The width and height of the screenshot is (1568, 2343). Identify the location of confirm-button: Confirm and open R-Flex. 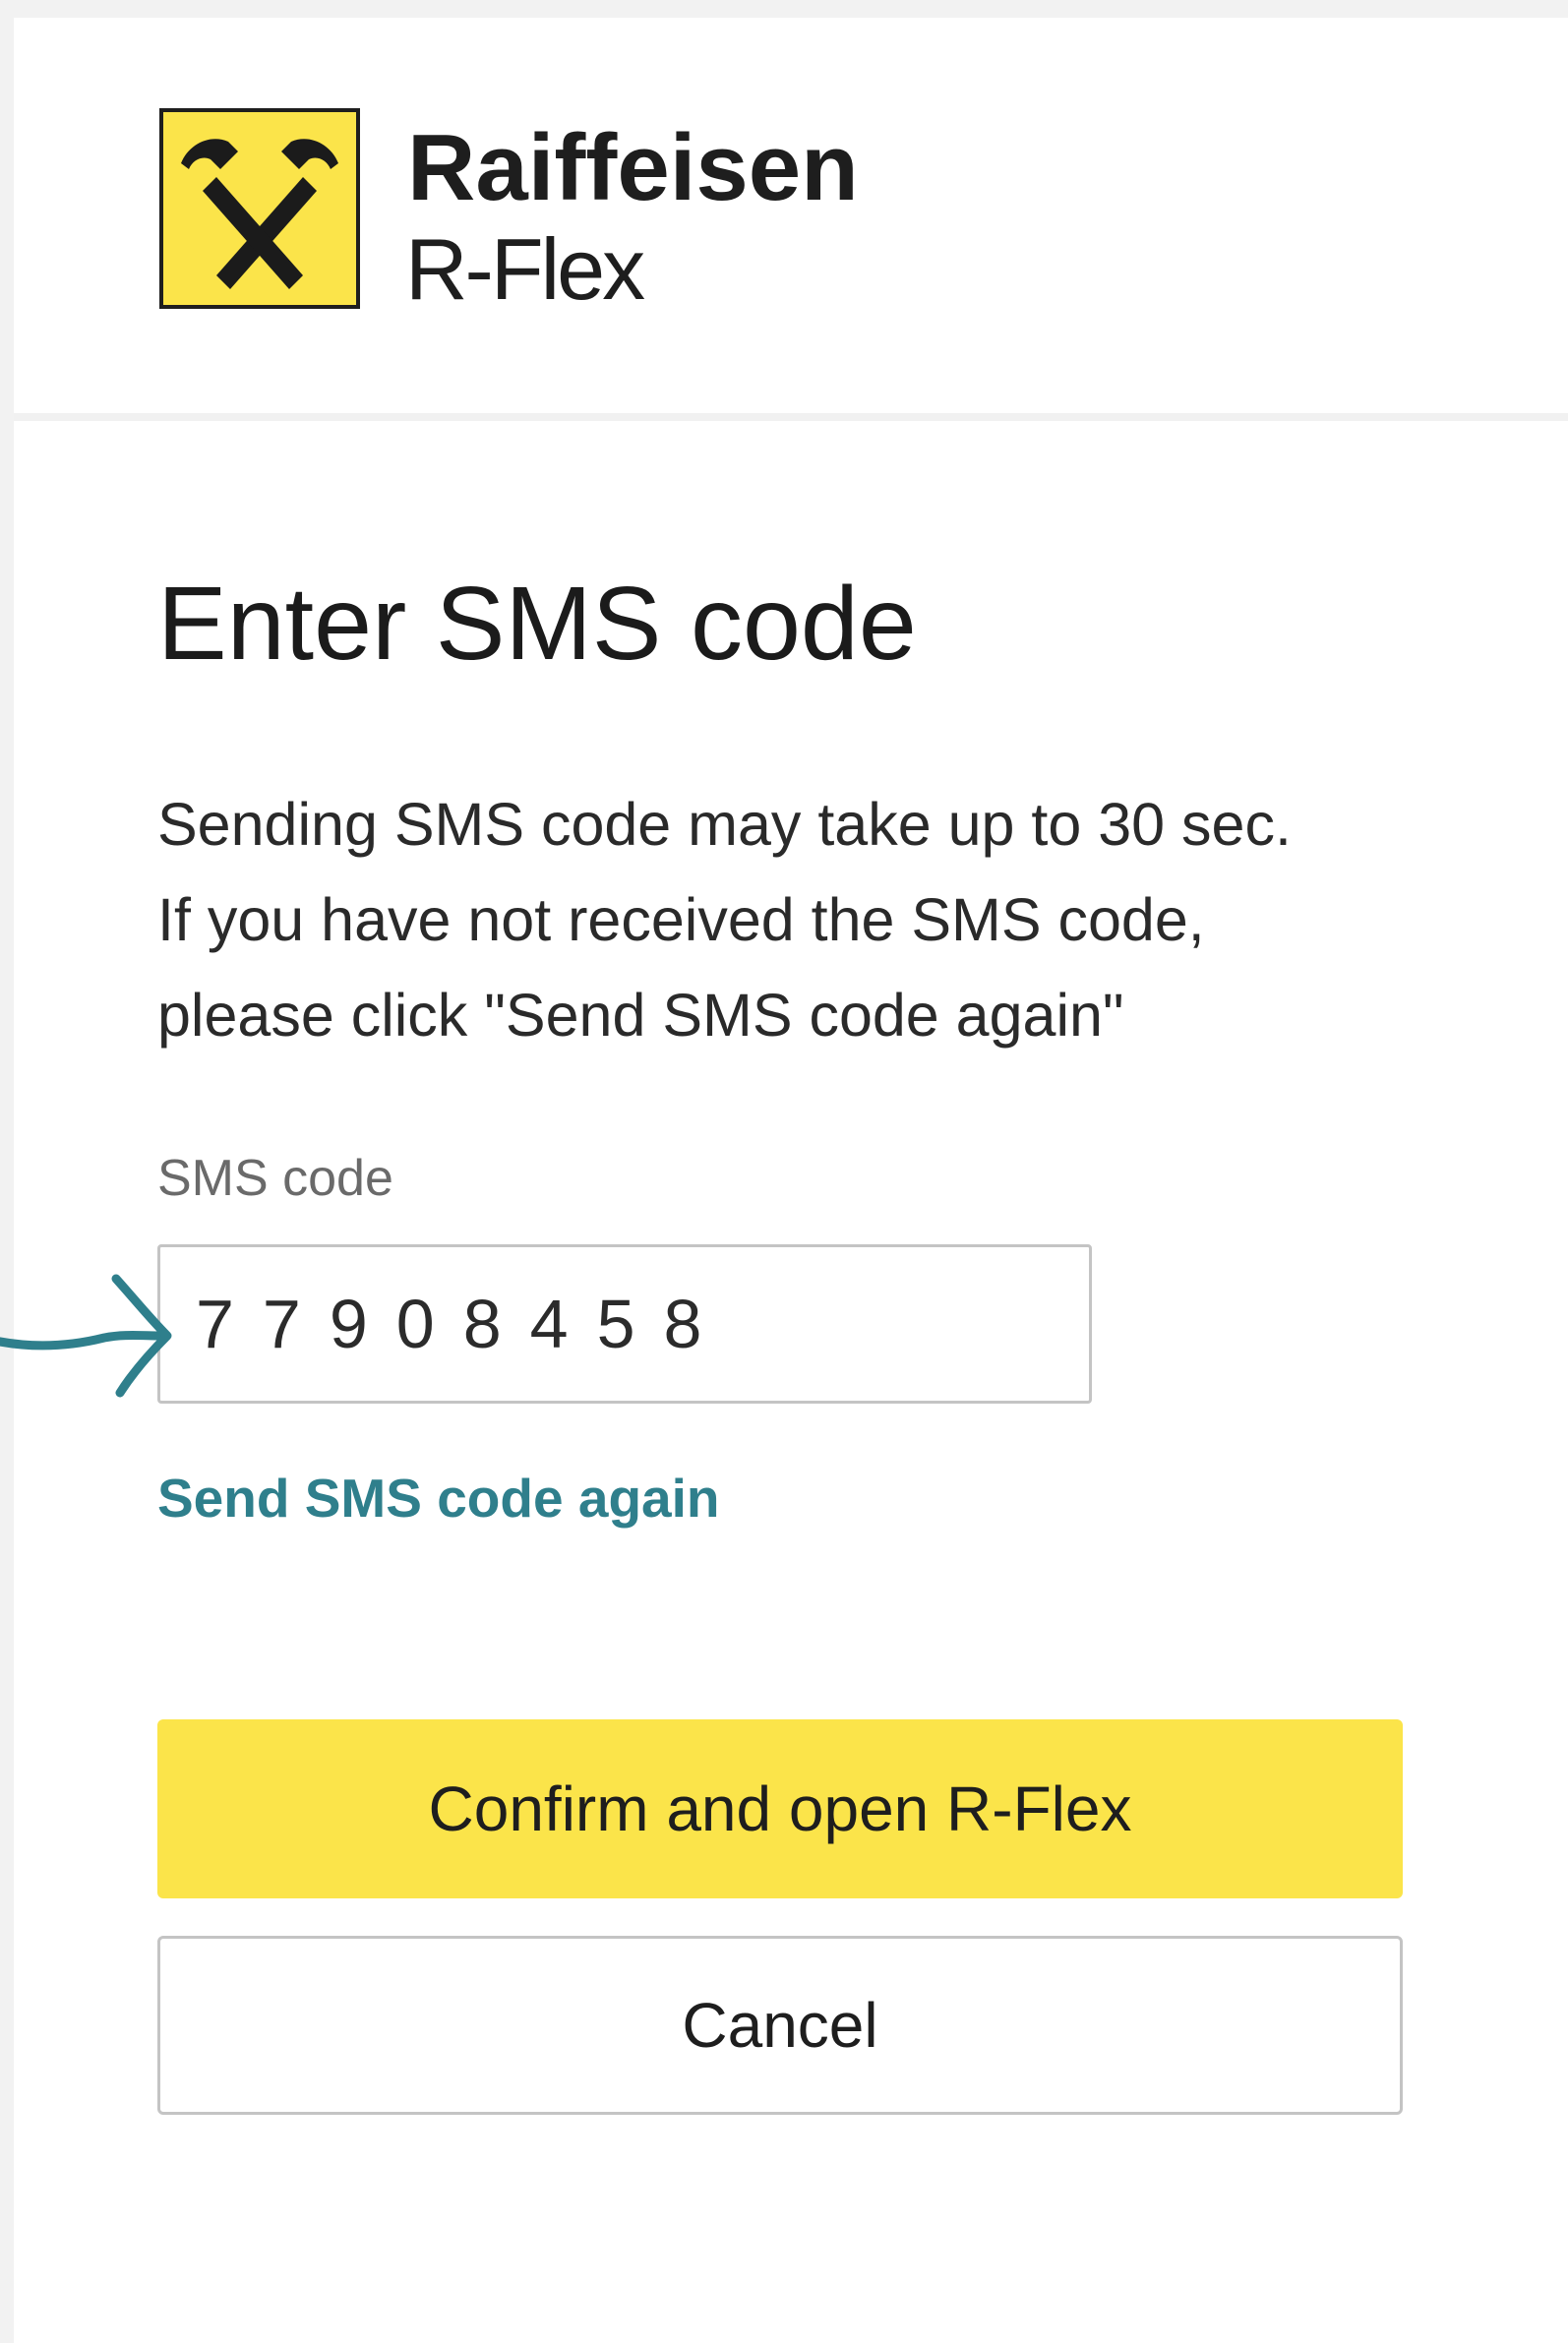
(780, 1808).